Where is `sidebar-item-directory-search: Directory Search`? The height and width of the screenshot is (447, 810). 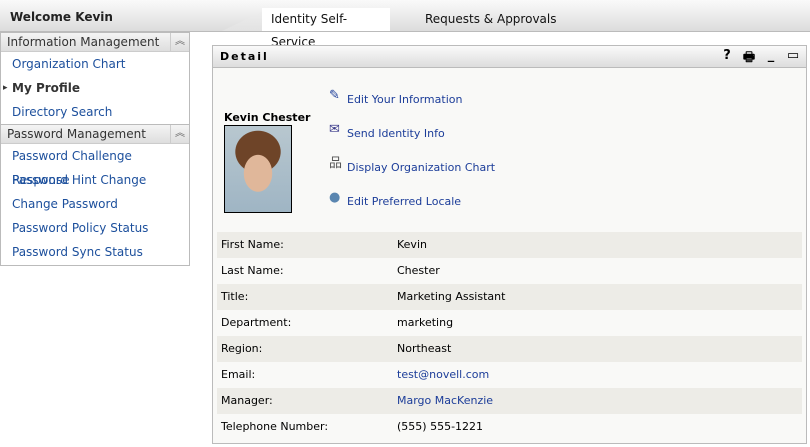
sidebar-item-directory-search: Directory Search is located at coordinates (95, 112).